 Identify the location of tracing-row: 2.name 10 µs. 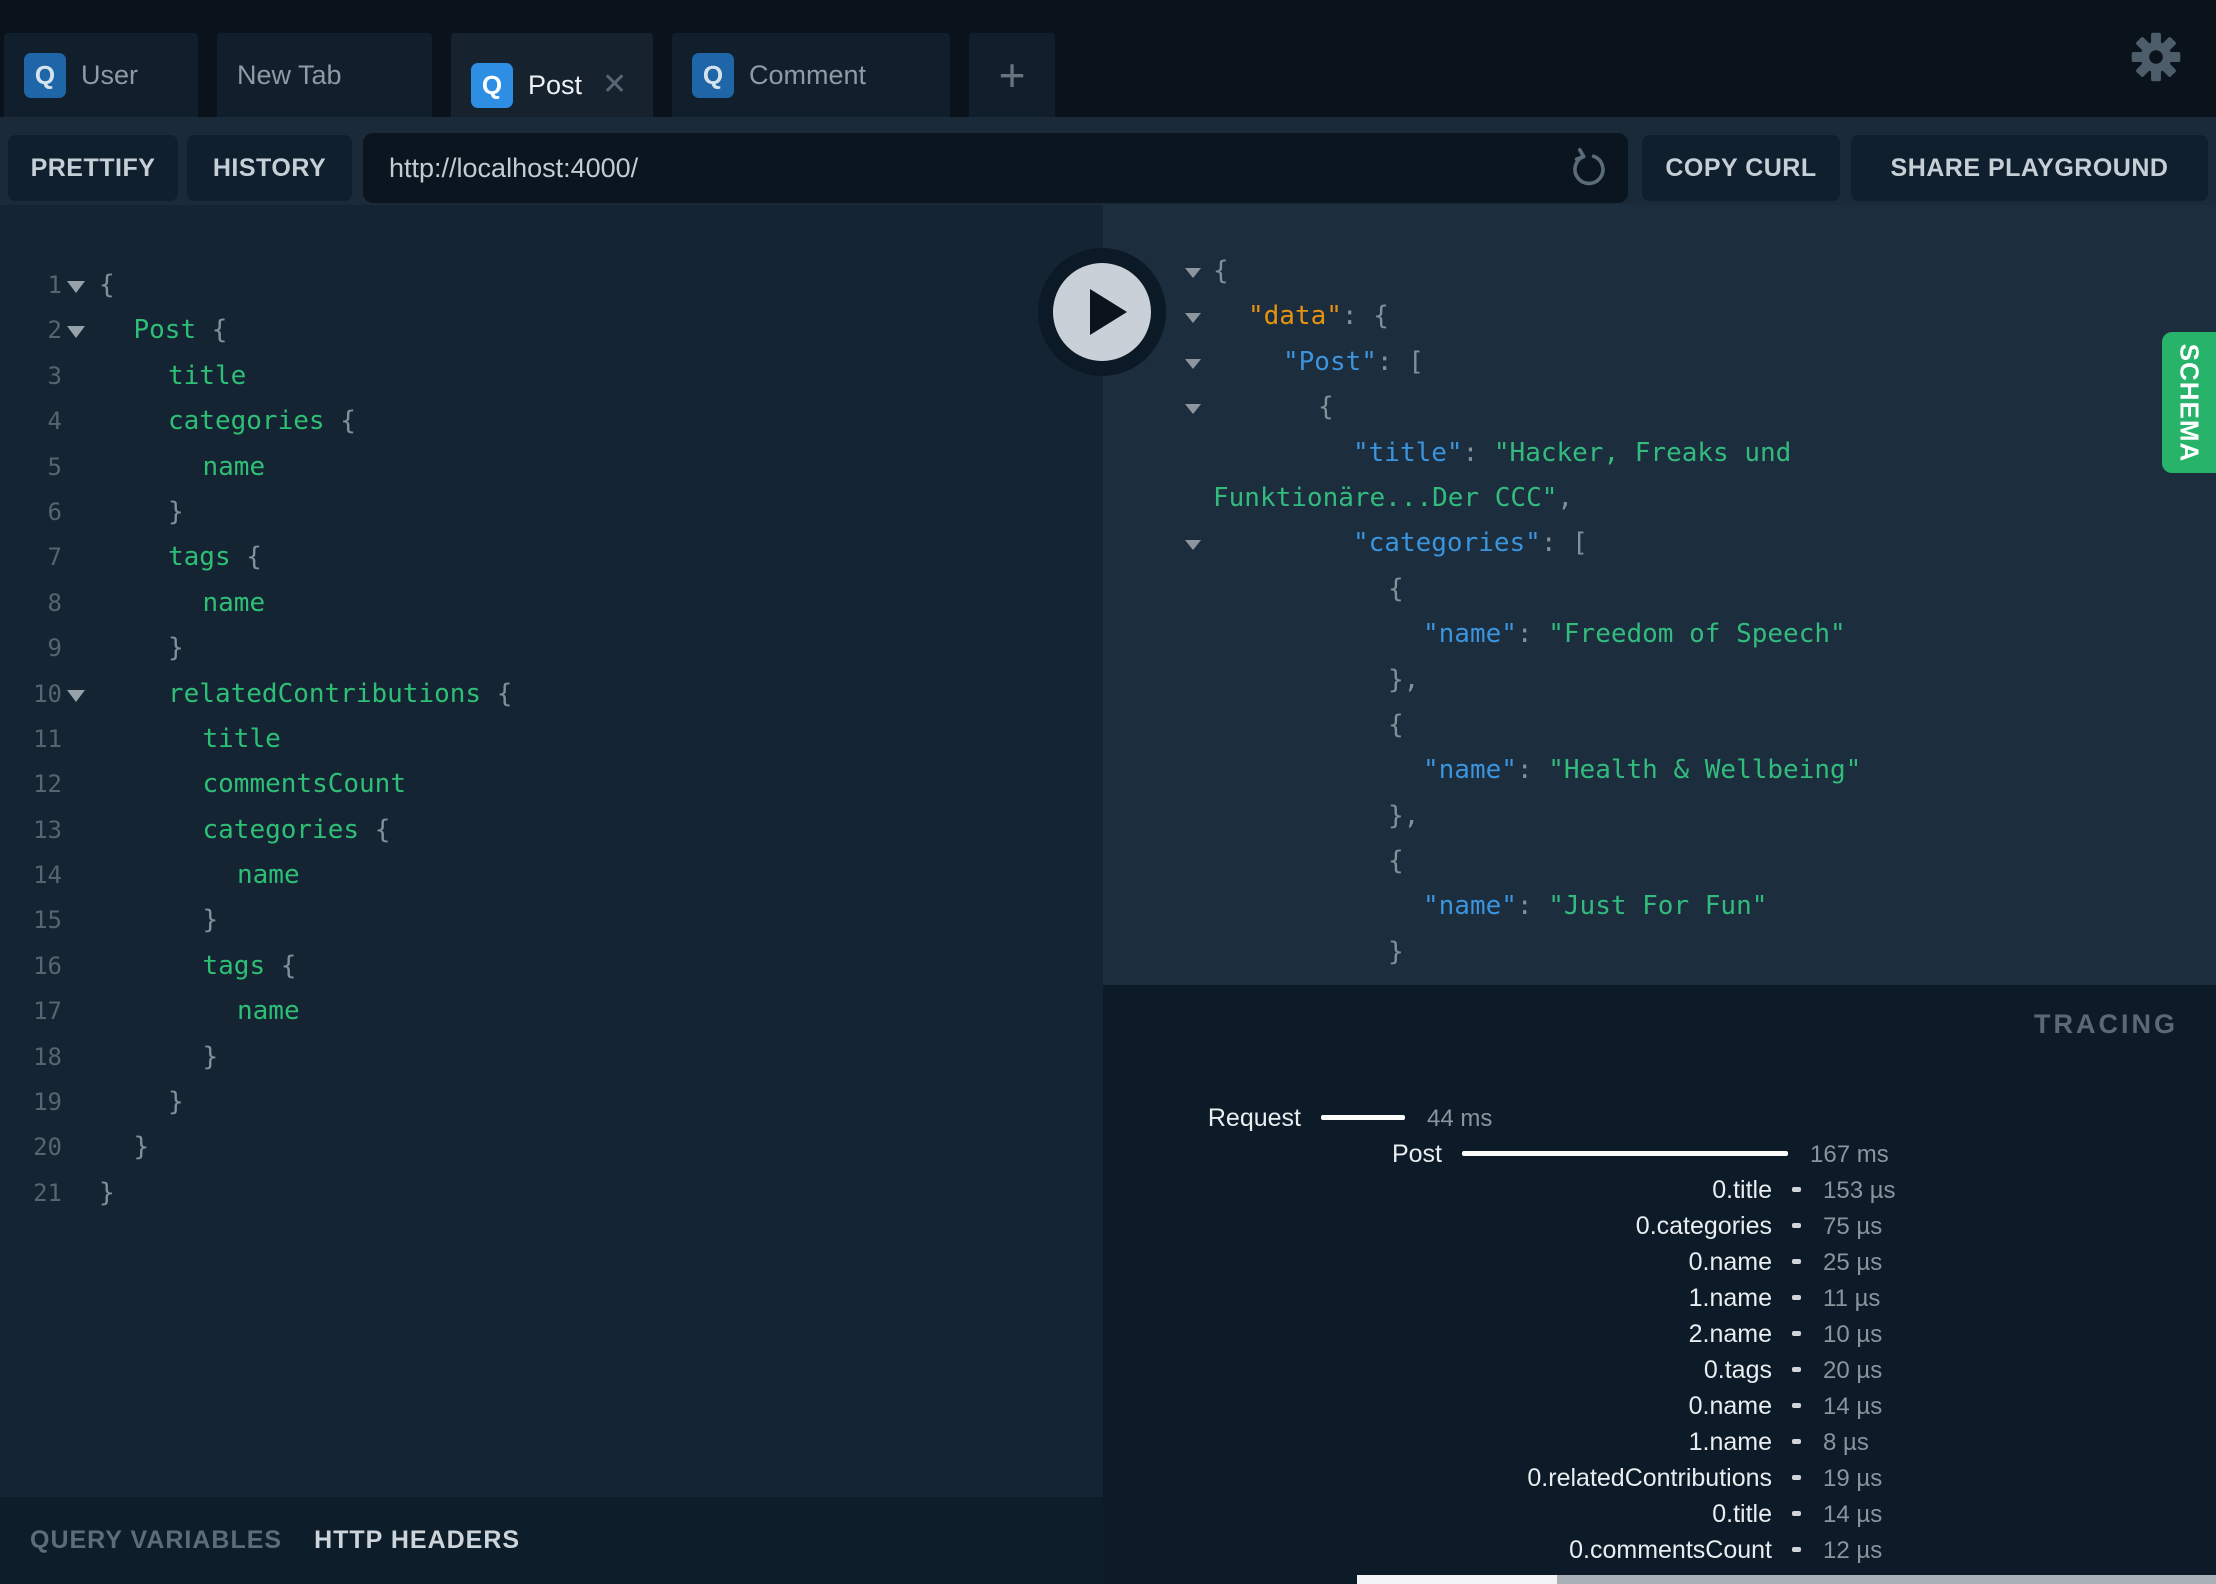
(1659, 1334).